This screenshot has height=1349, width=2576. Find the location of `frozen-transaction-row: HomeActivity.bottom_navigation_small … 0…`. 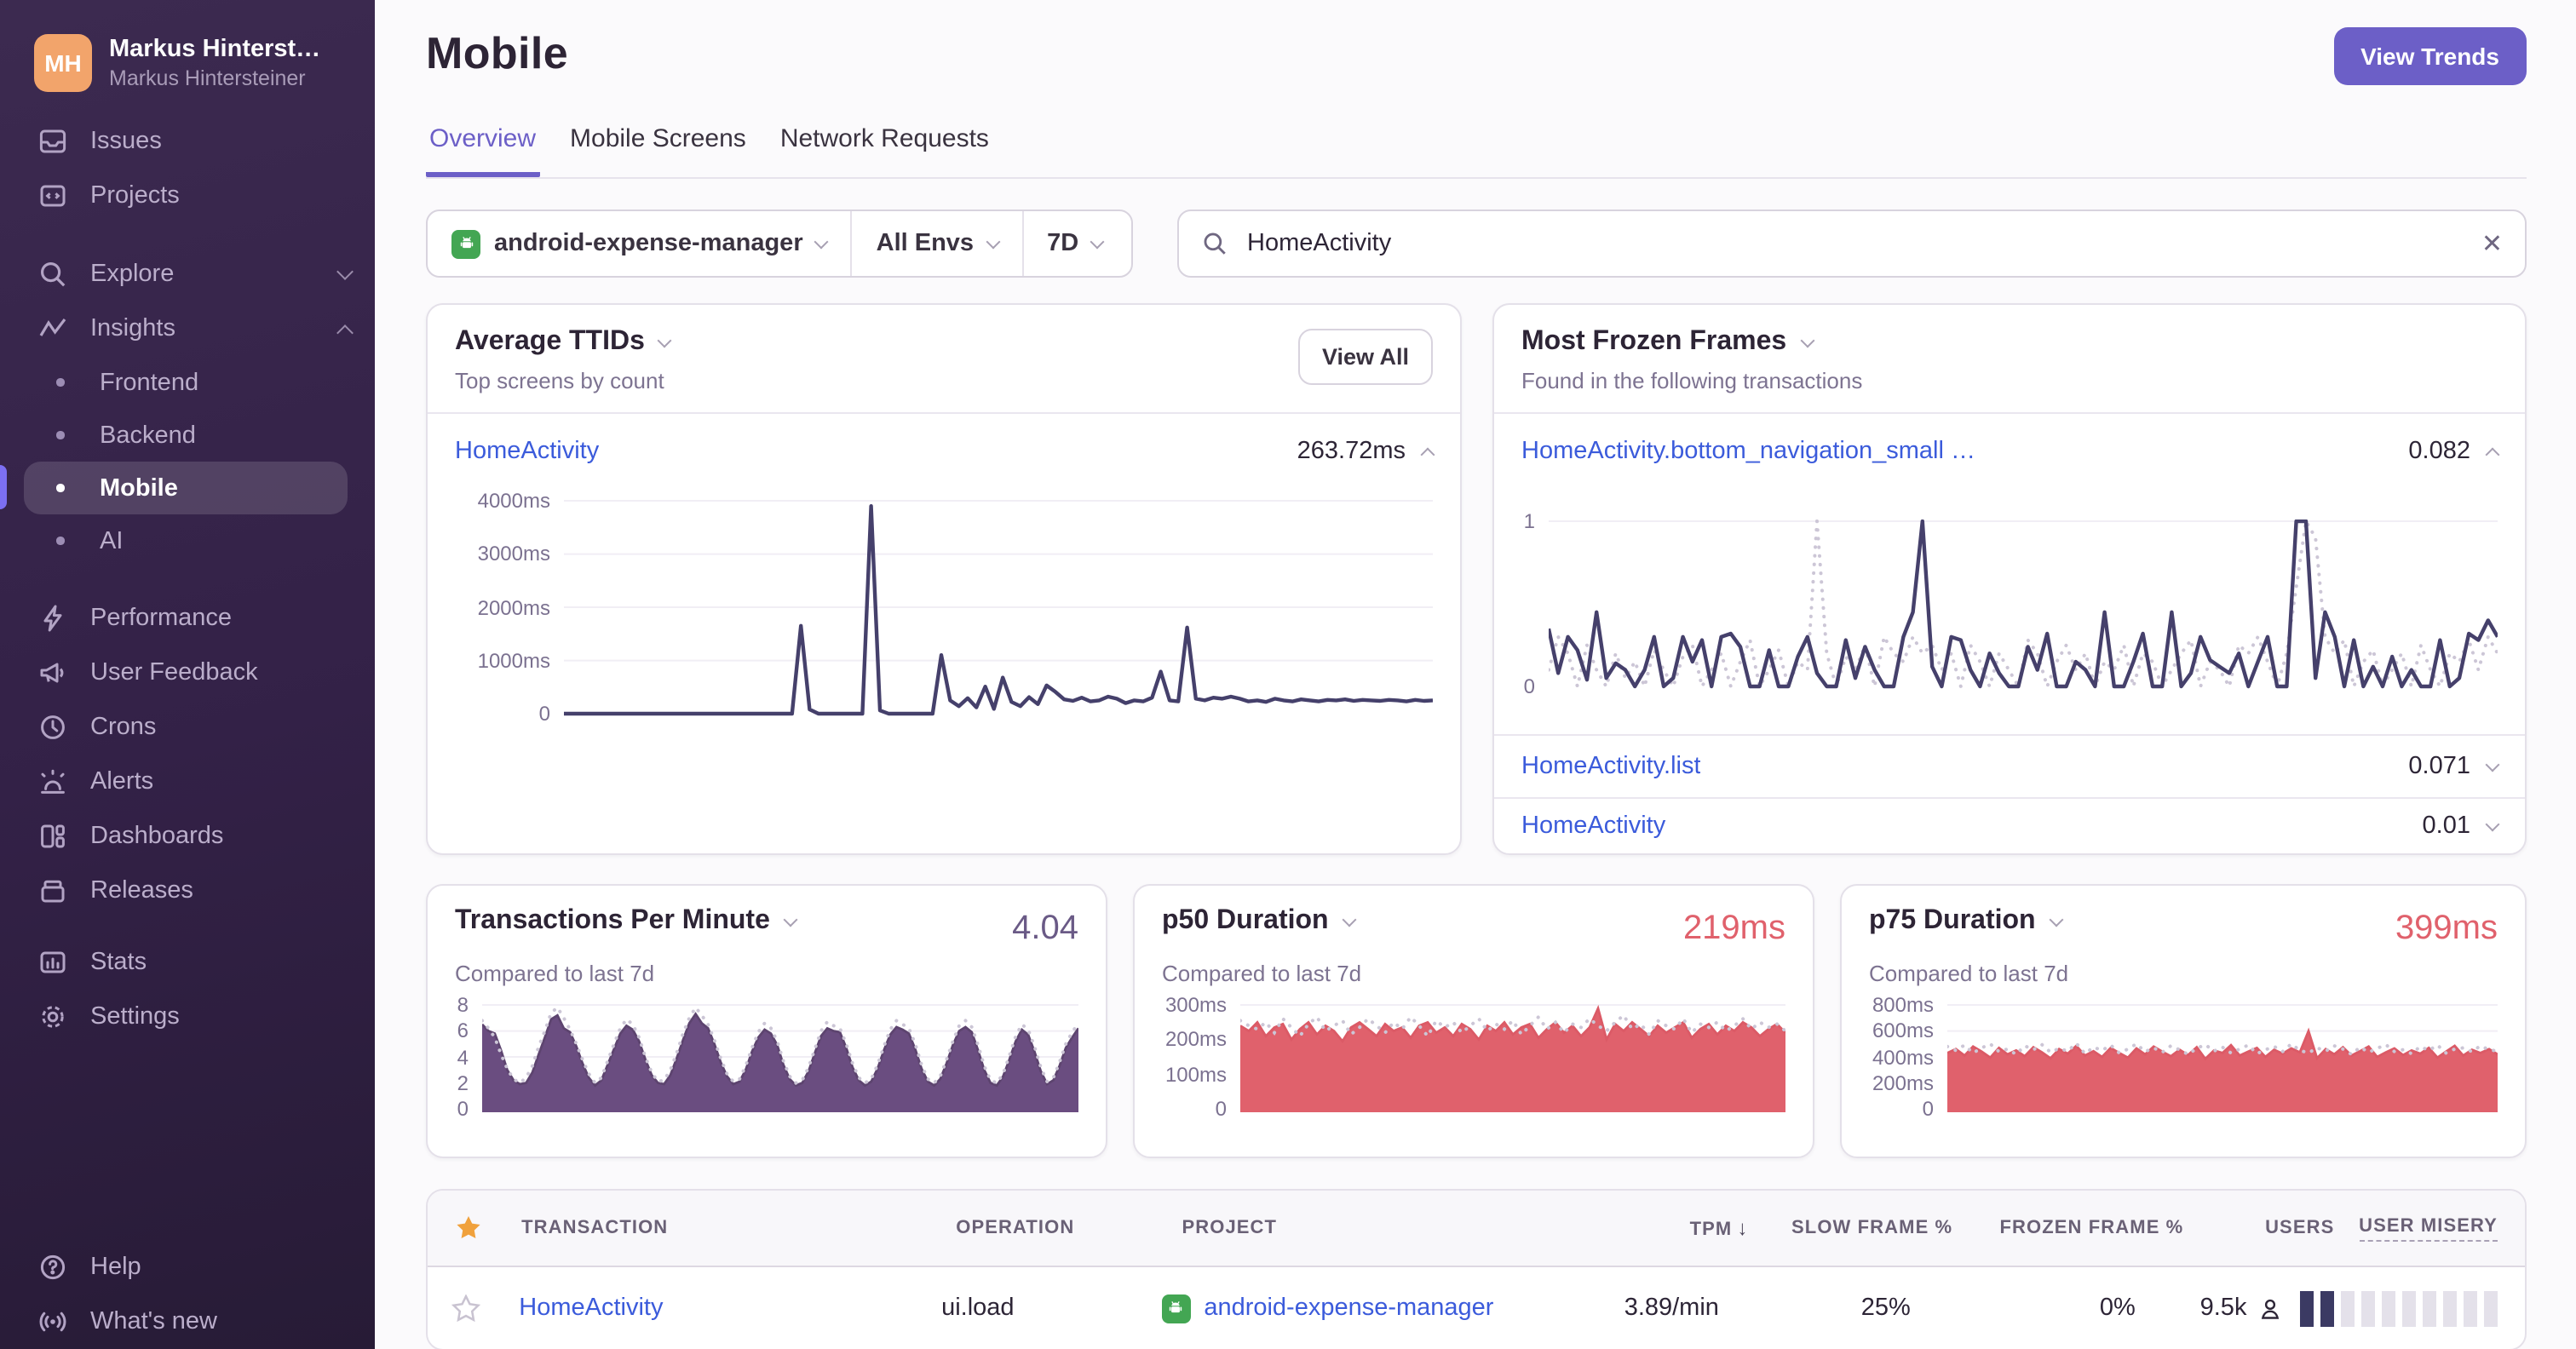

frozen-transaction-row: HomeActivity.bottom_navigation_small … 0… is located at coordinates (2010, 452).